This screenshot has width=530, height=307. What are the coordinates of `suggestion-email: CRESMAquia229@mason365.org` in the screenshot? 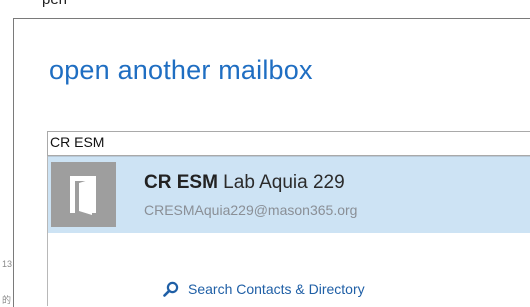 It's located at (251, 210).